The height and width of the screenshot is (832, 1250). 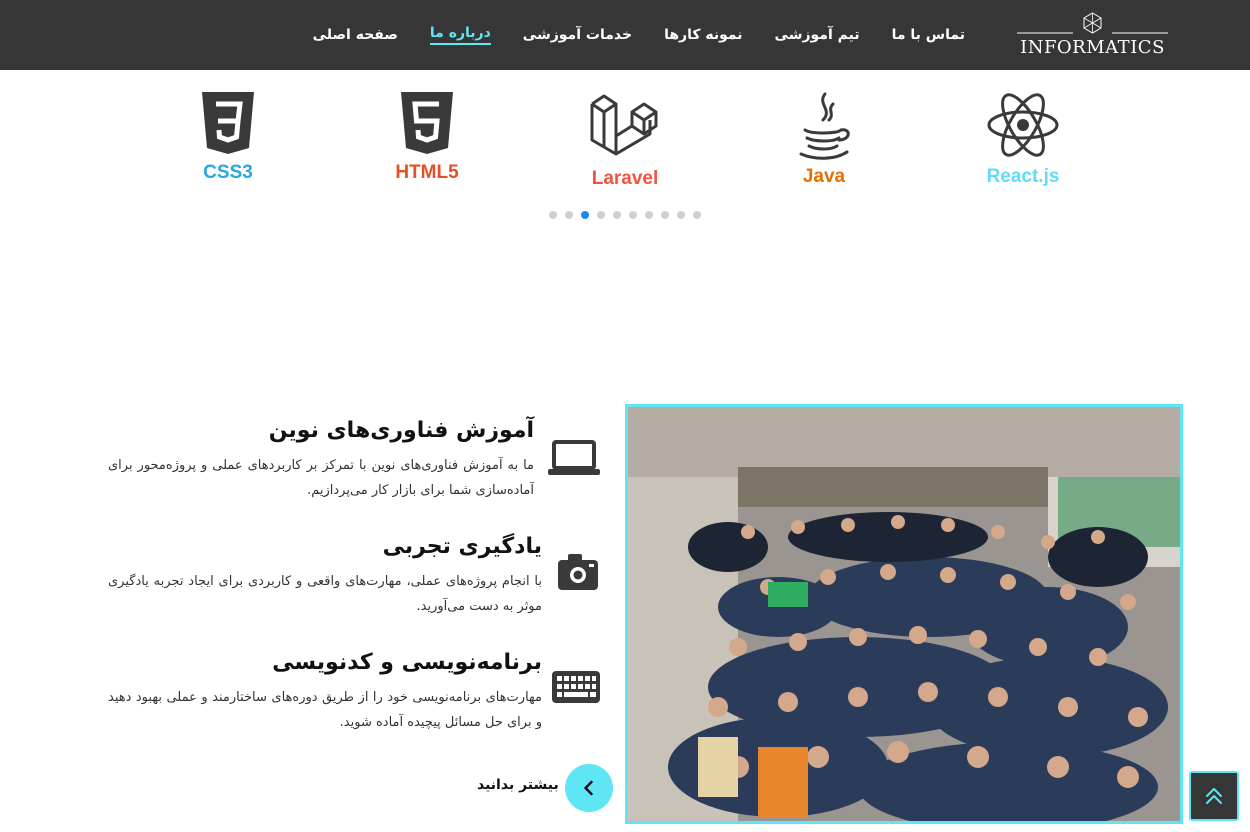 What do you see at coordinates (703, 35) in the screenshot?
I see `nav-portfolio: نمونه کارها` at bounding box center [703, 35].